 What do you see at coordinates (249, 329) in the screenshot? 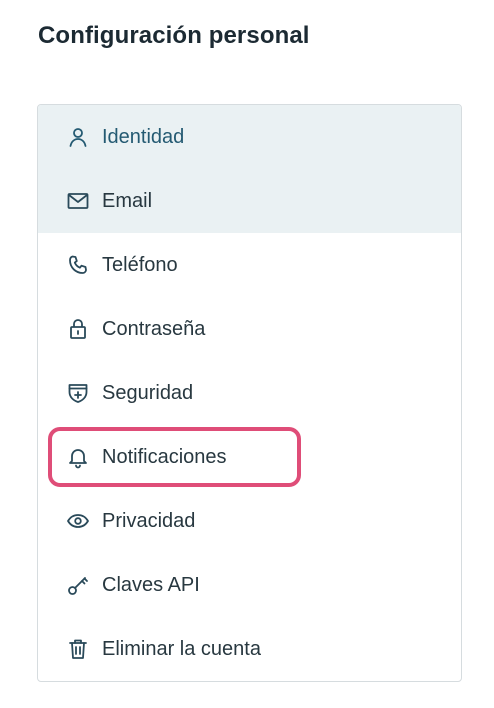
I see `menu-item-contrasena: Contraseña` at bounding box center [249, 329].